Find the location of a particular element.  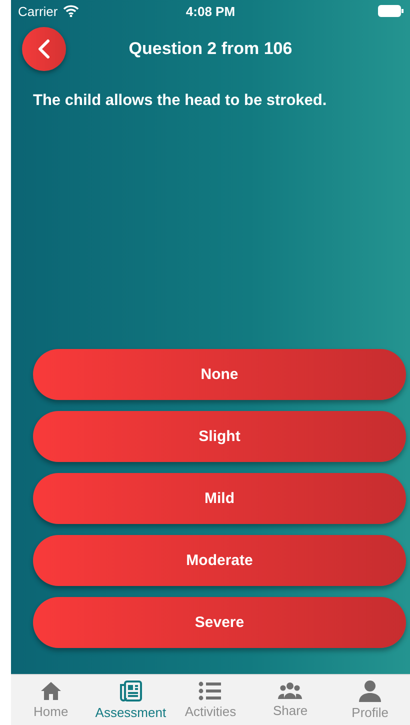

tab: Assessment is located at coordinates (130, 700).